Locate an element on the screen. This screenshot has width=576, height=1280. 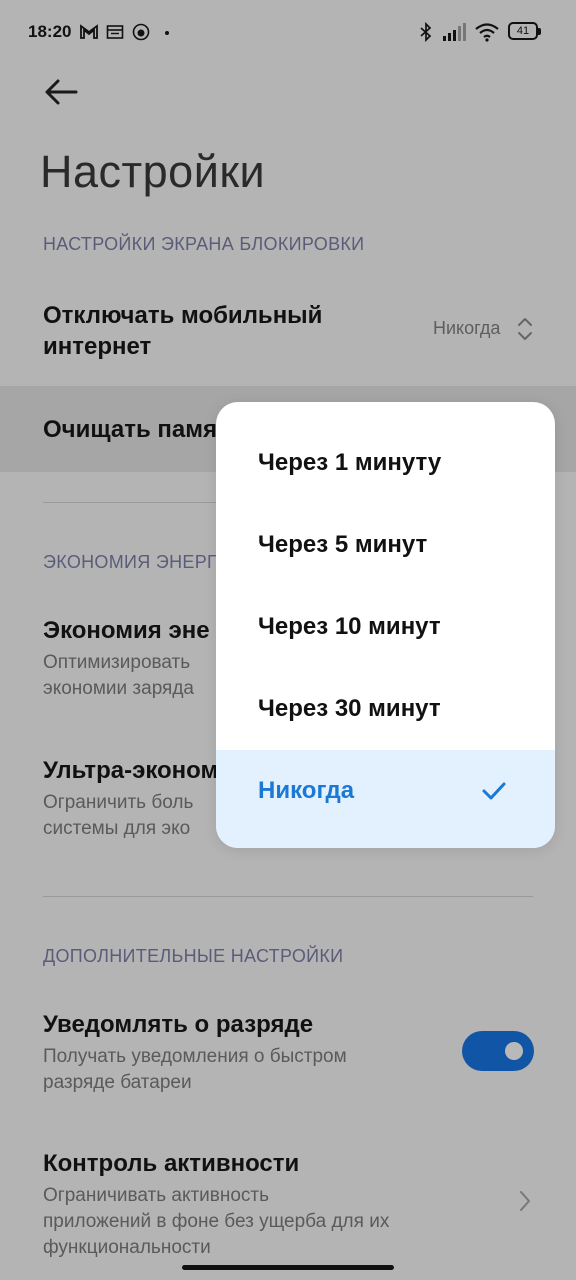
option-never-selected: Никогда is located at coordinates (385, 799).